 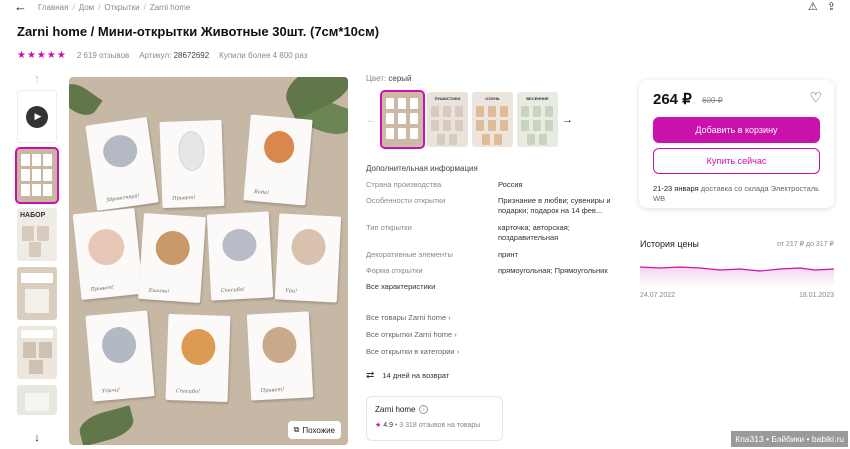 What do you see at coordinates (534, 232) in the screenshot?
I see `spec-value: карточка; авторская; поздравительная` at bounding box center [534, 232].